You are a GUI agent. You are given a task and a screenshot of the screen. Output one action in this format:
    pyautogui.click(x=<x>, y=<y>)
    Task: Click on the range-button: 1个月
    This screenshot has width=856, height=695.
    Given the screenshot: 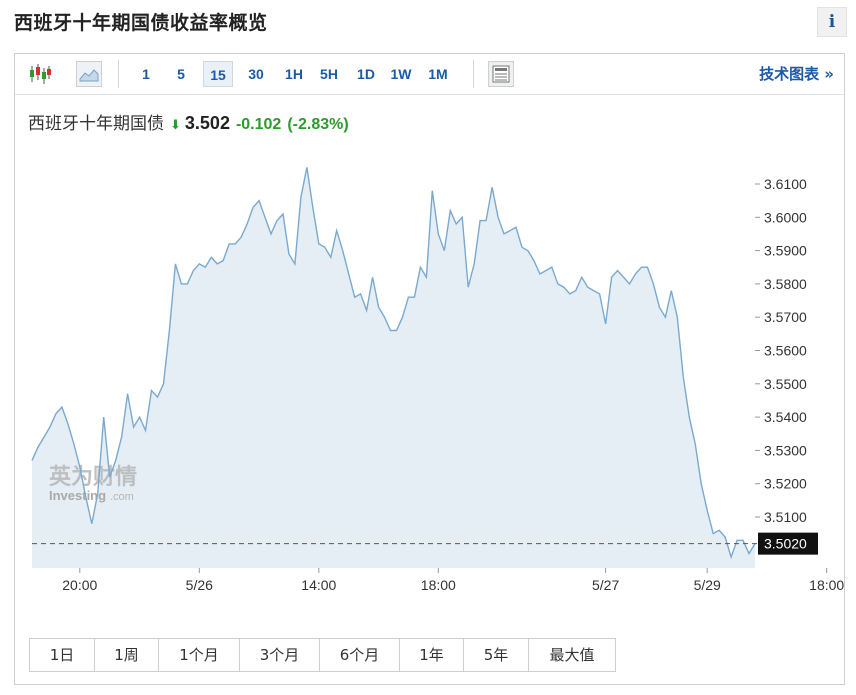 What is the action you would take?
    pyautogui.click(x=199, y=655)
    